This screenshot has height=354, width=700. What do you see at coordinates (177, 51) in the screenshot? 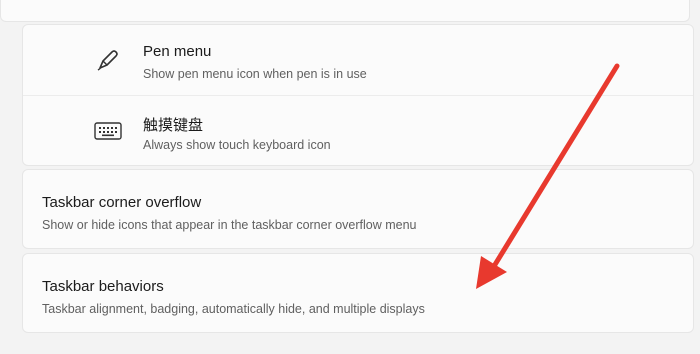
I see `pen-menu-title: Pen menu` at bounding box center [177, 51].